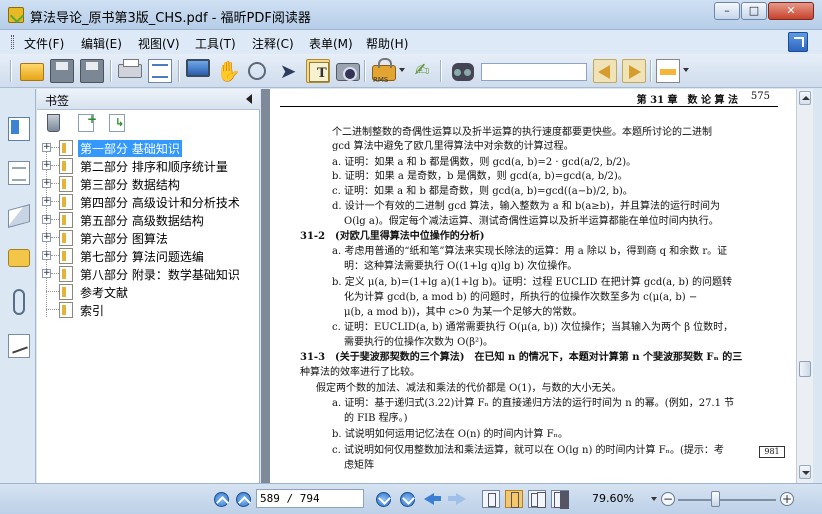 This screenshot has width=822, height=514. Describe the element at coordinates (534, 72) in the screenshot. I see `search-input` at that location.